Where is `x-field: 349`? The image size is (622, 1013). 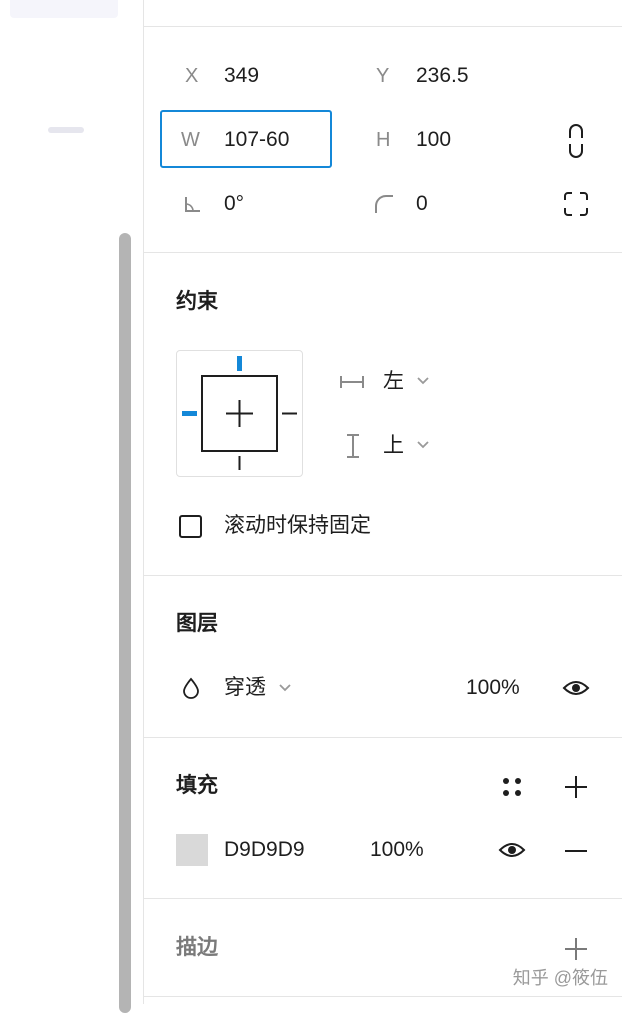 x-field: 349 is located at coordinates (241, 76).